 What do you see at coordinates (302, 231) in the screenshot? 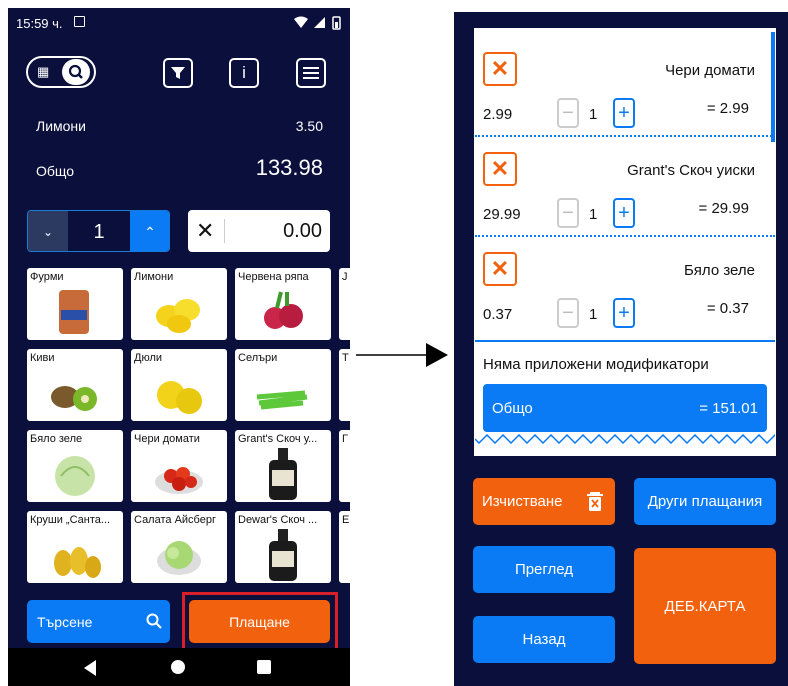
I see `discount-value: 0.00` at bounding box center [302, 231].